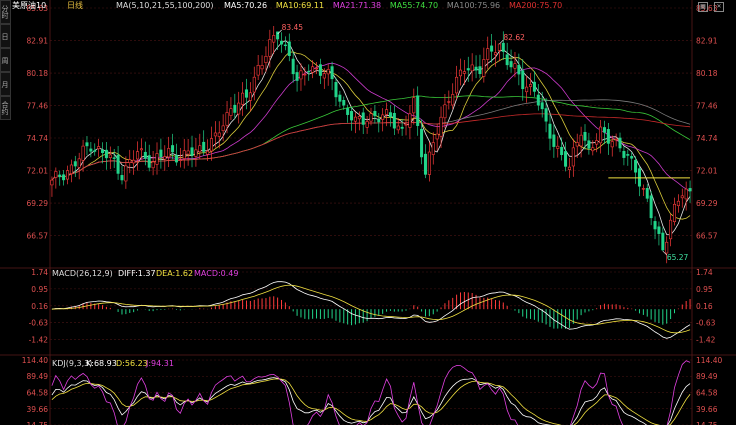 This screenshot has height=425, width=736. I want to click on side-tab: 合约, so click(5, 108).